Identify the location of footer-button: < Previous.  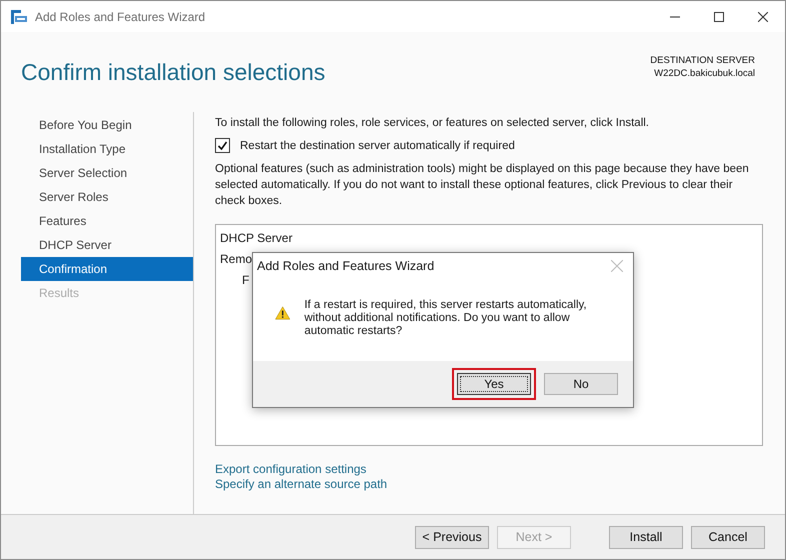
(452, 537).